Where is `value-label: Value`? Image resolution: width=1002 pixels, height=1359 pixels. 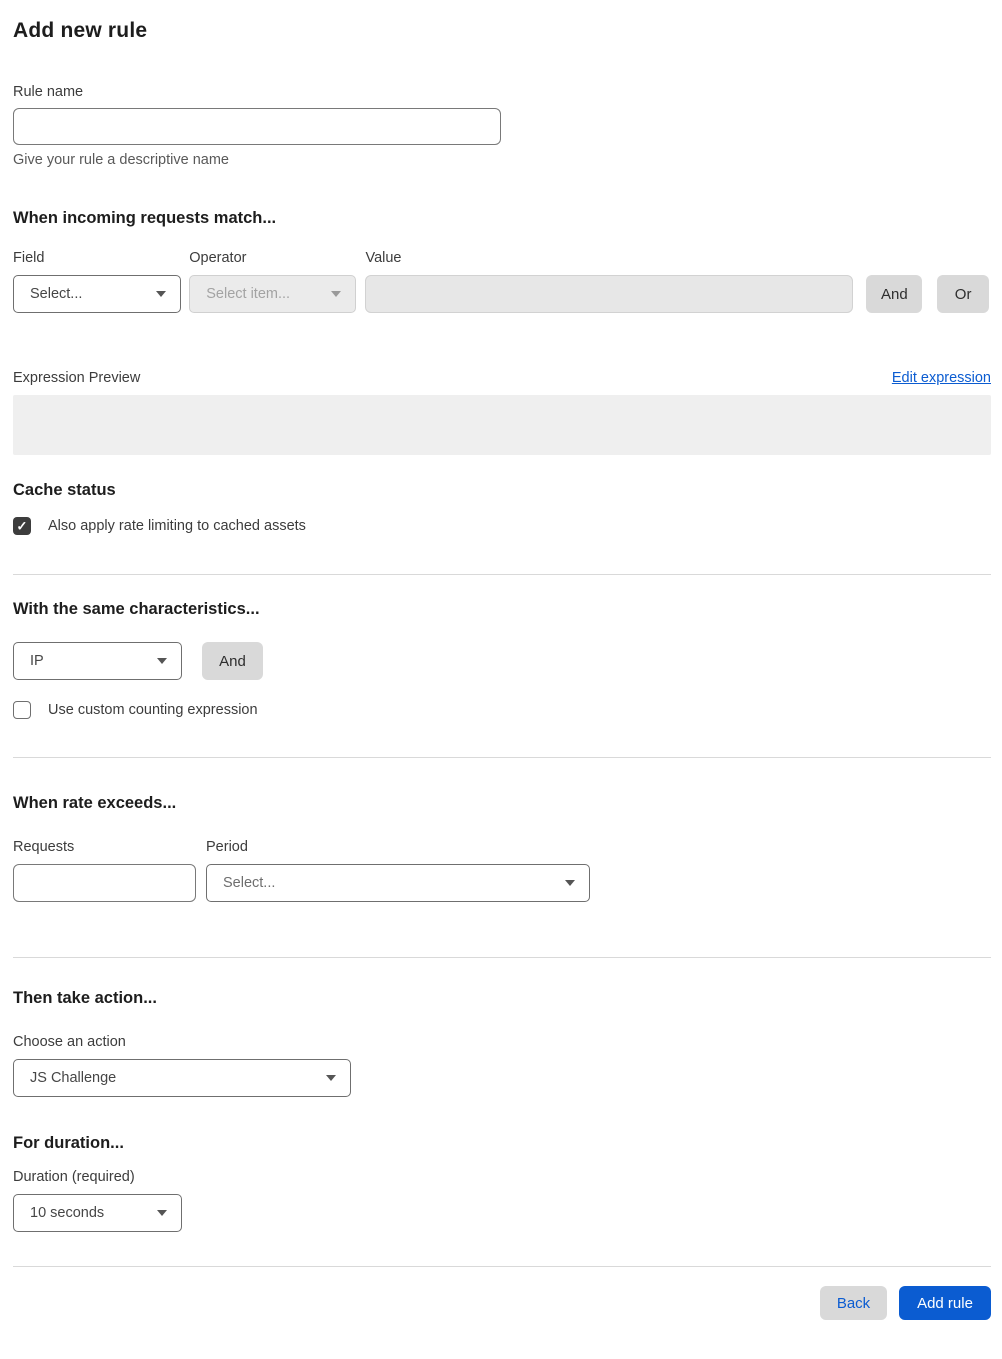 value-label: Value is located at coordinates (383, 258).